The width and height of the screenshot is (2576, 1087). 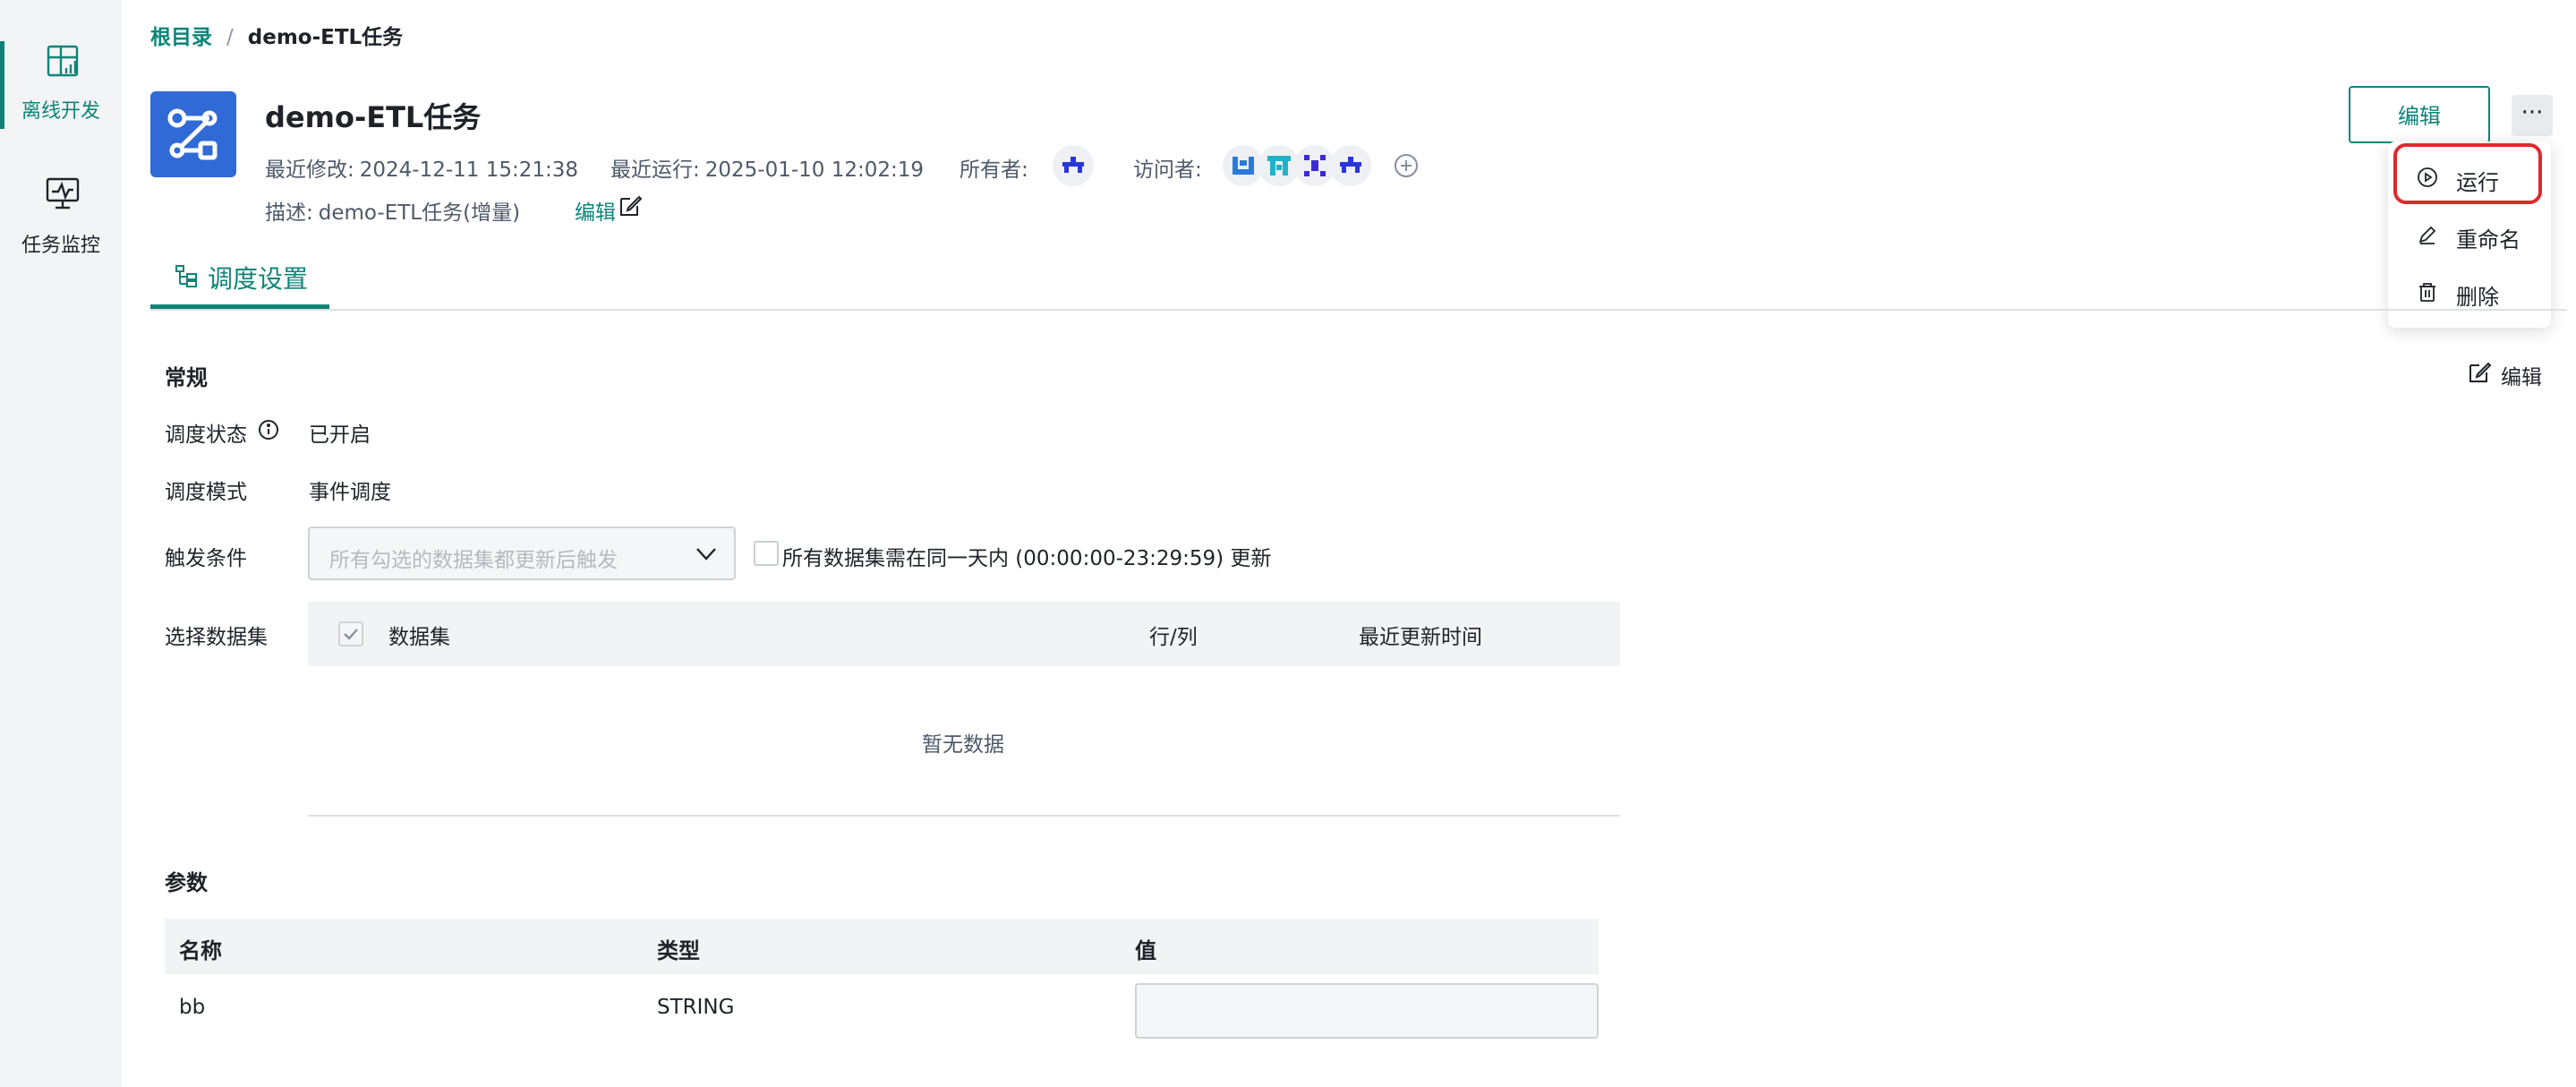 What do you see at coordinates (268, 430) in the screenshot?
I see `info-icon` at bounding box center [268, 430].